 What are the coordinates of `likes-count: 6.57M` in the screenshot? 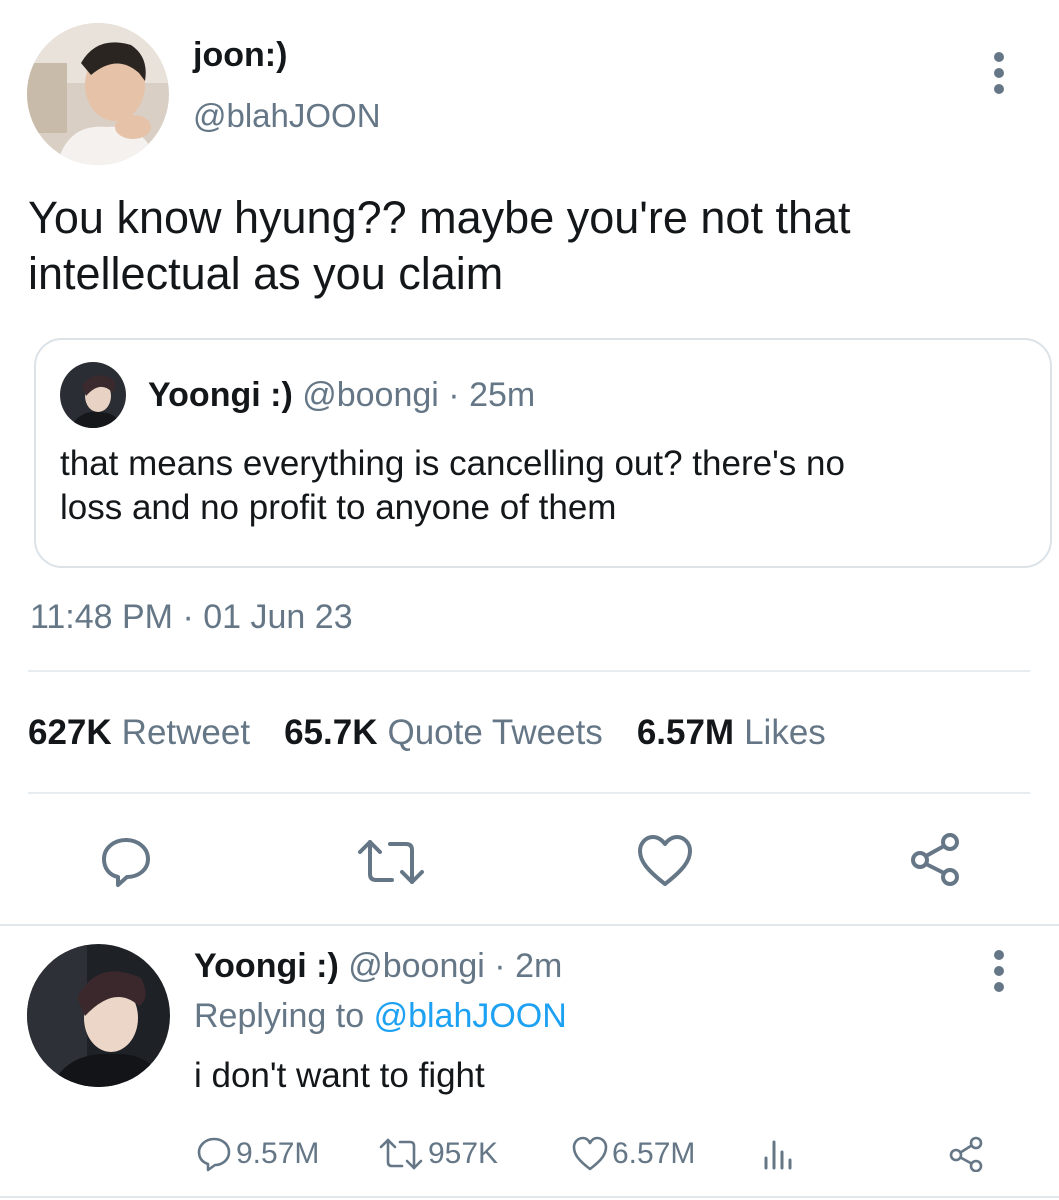 It's located at (685, 732).